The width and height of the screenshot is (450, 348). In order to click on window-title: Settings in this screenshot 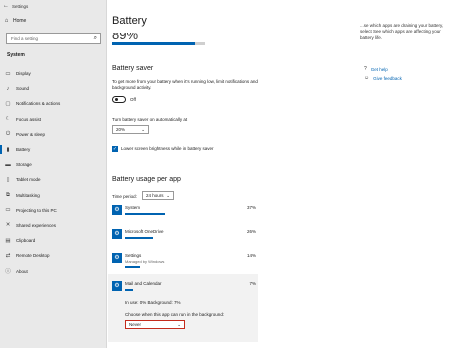, I will do `click(20, 6)`.